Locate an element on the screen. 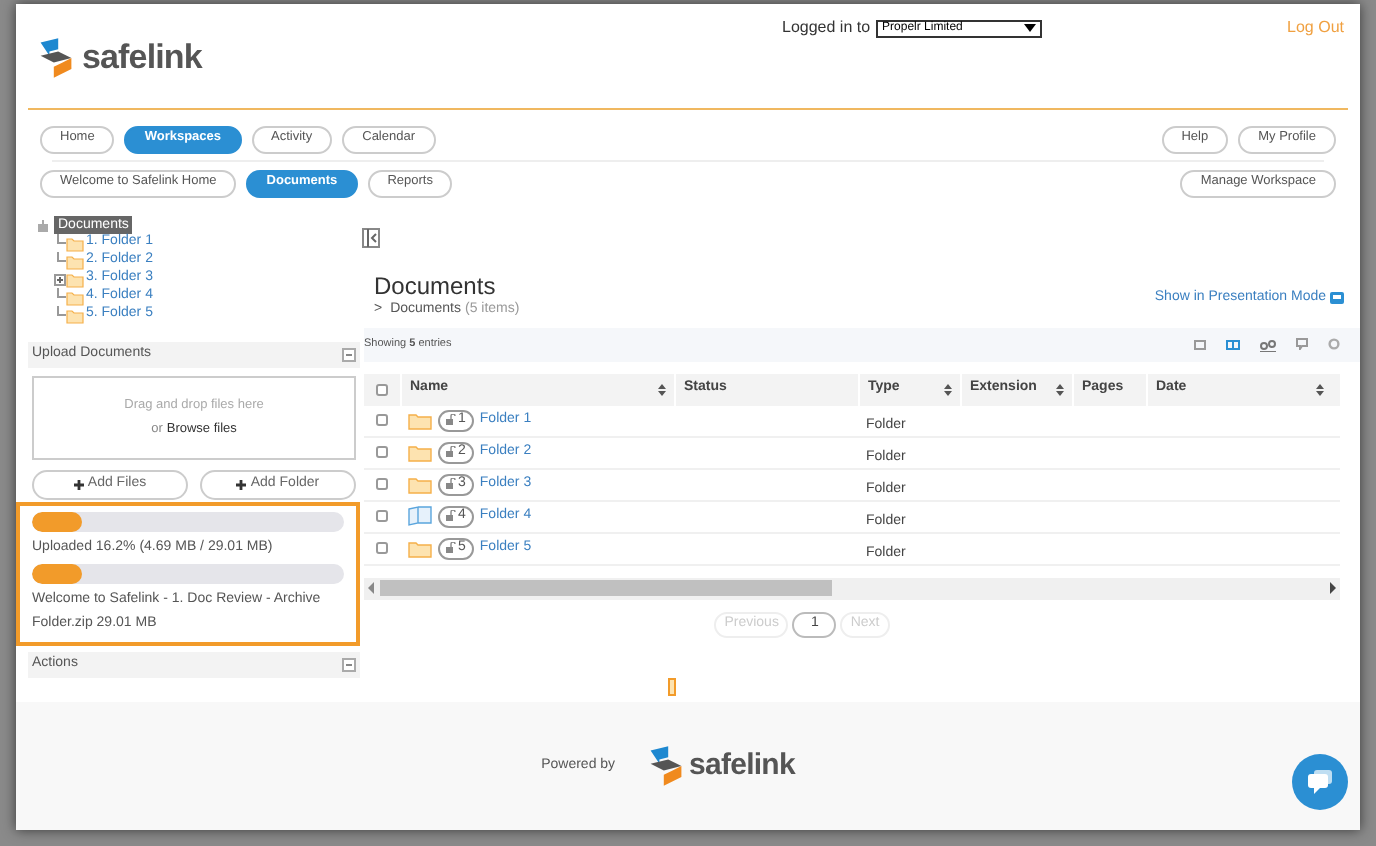 The height and width of the screenshot is (846, 1376). logged-in-label: Logged in to is located at coordinates (826, 28).